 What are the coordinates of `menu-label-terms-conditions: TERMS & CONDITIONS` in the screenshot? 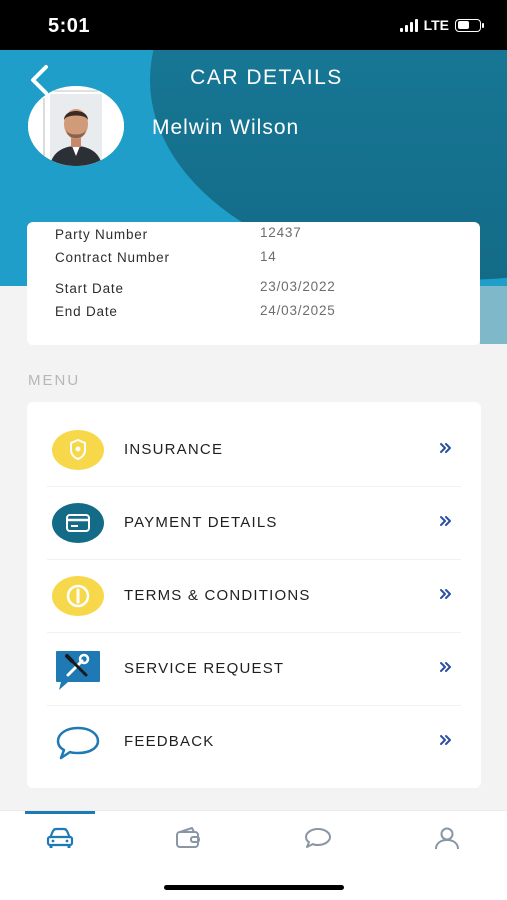 It's located at (217, 595).